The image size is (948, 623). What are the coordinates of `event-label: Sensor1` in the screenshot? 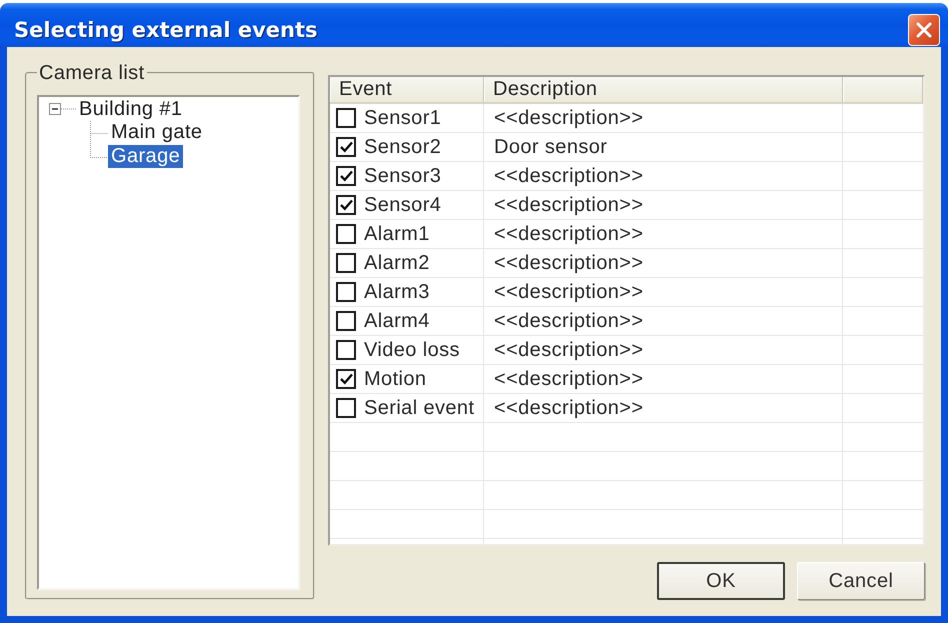 It's located at (403, 118).